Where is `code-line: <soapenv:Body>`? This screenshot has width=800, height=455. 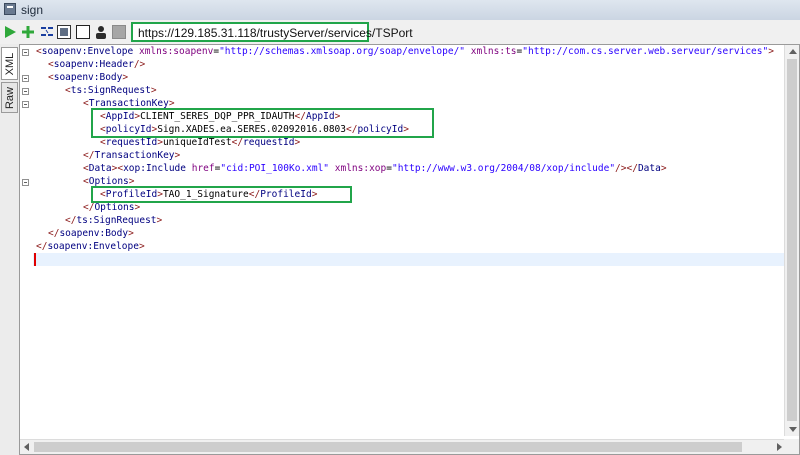 code-line: <soapenv:Body> is located at coordinates (88, 77).